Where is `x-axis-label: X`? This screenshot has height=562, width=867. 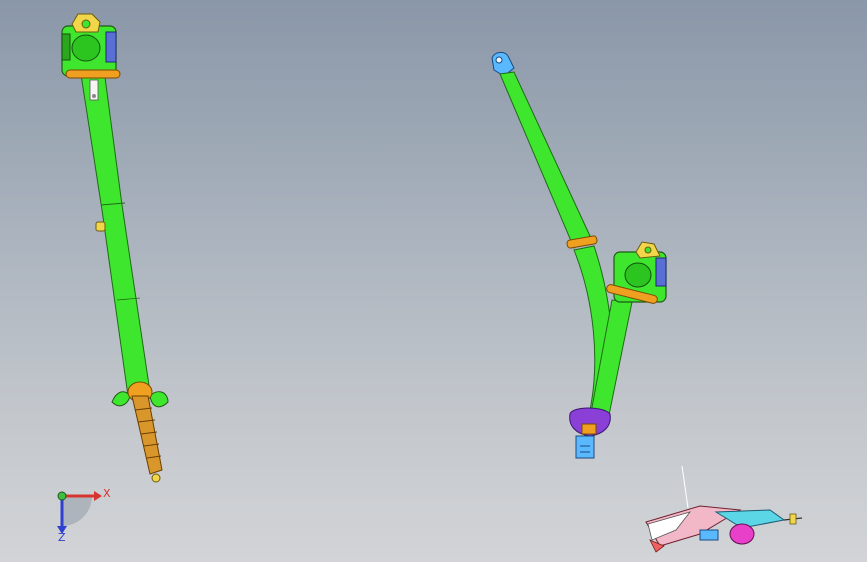 x-axis-label: X is located at coordinates (107, 493).